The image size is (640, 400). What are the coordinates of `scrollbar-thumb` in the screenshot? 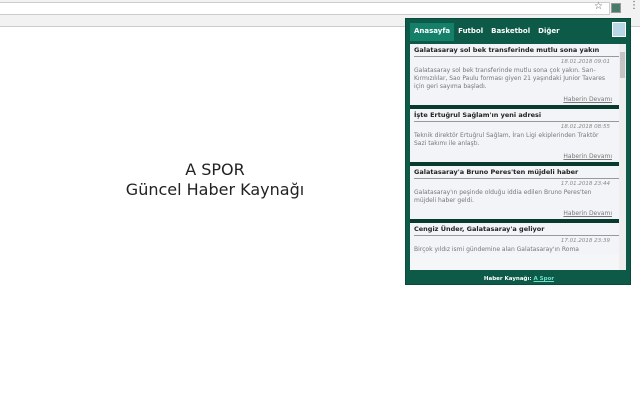 It's located at (622, 65).